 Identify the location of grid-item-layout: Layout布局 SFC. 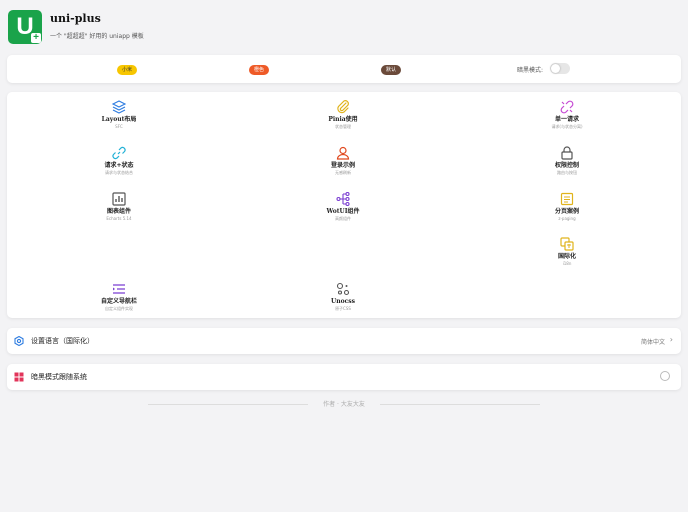
(119, 115).